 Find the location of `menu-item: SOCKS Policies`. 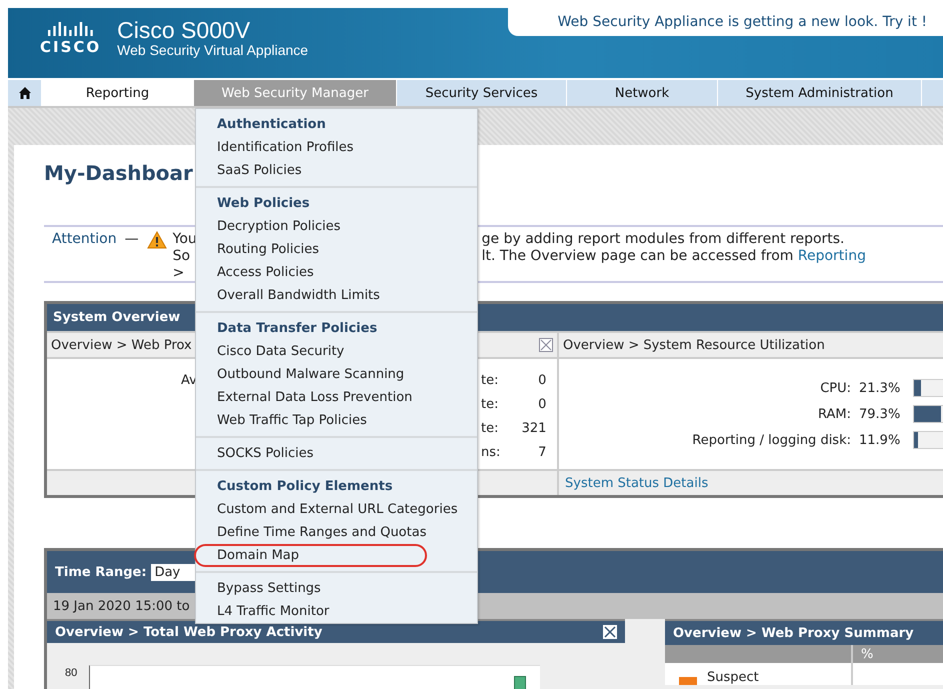

menu-item: SOCKS Policies is located at coordinates (335, 453).